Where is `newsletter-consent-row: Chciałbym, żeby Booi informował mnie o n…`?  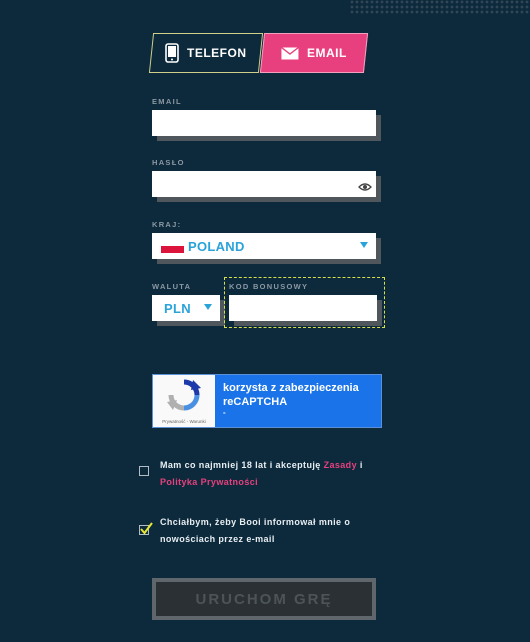
newsletter-consent-row: Chciałbym, żeby Booi informował mnie o n… is located at coordinates (264, 531).